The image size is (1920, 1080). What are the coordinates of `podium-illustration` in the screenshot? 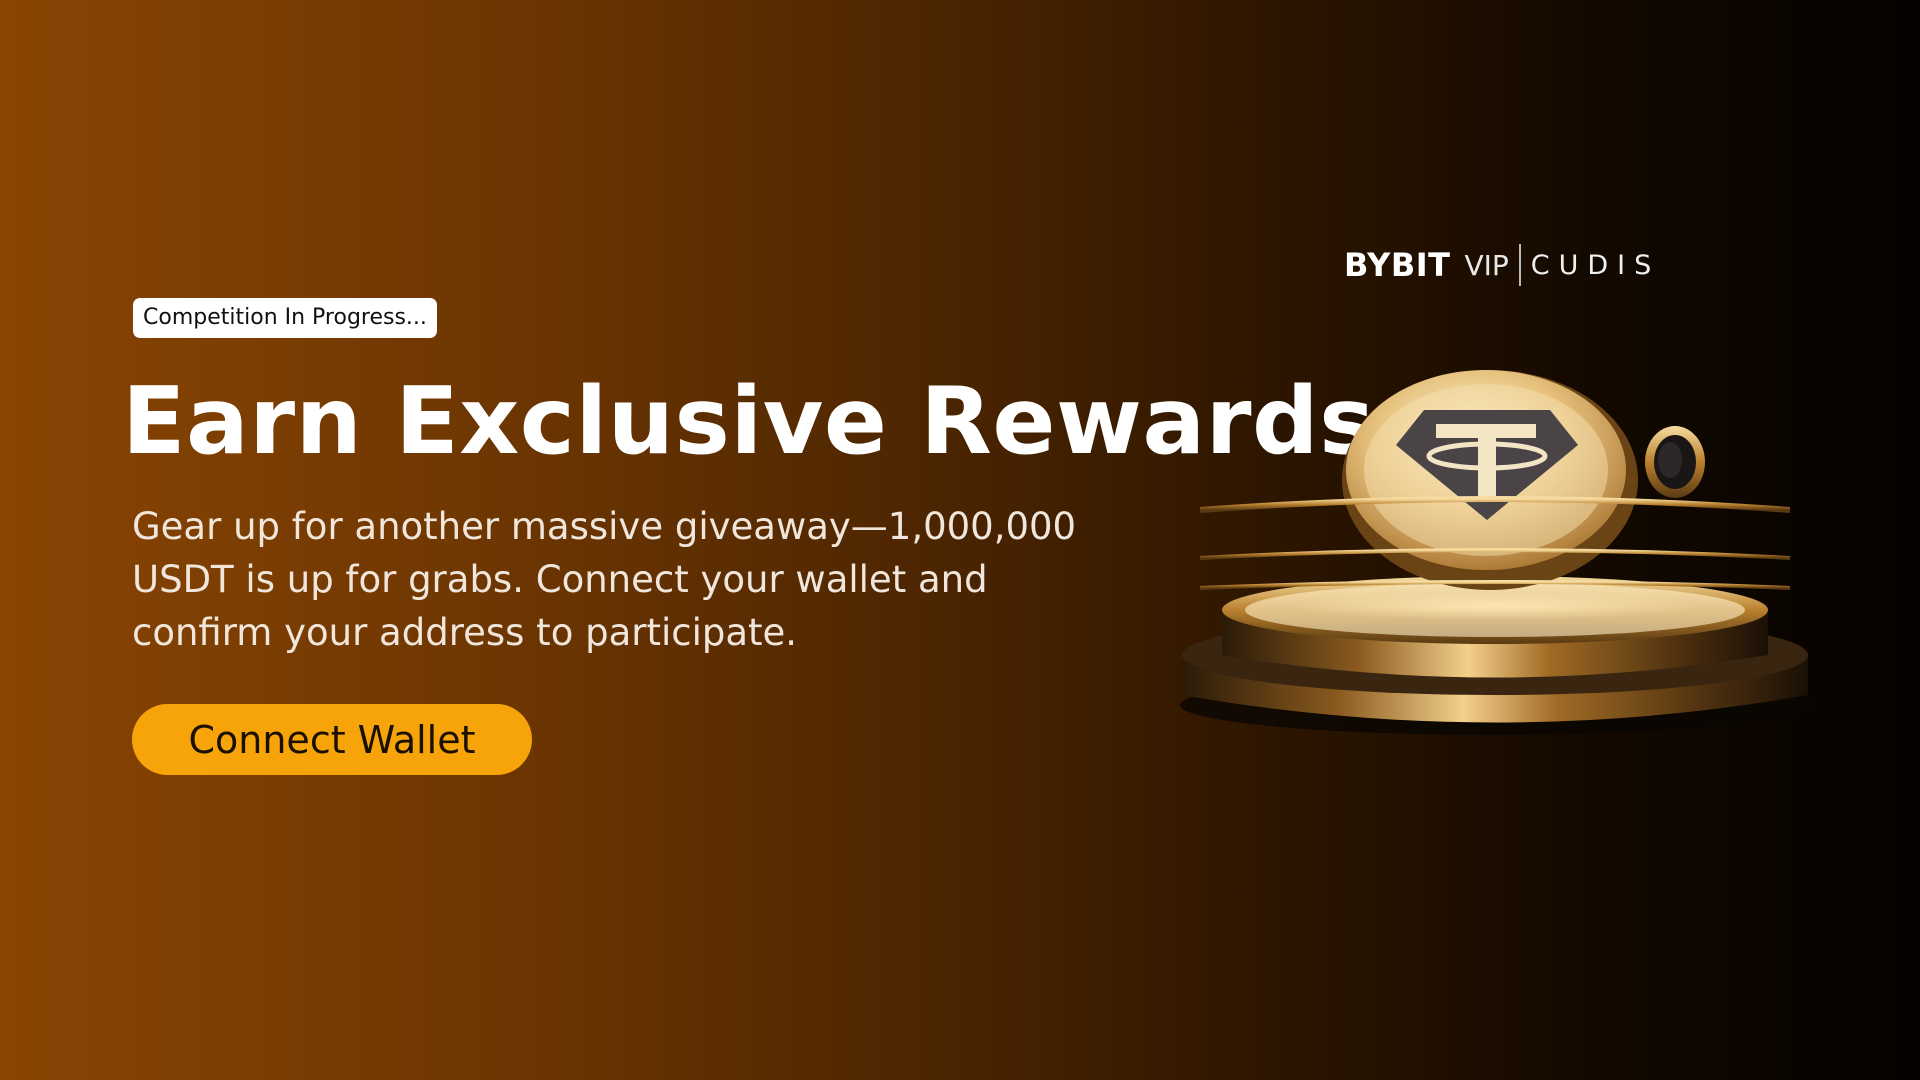 It's located at (1495, 552).